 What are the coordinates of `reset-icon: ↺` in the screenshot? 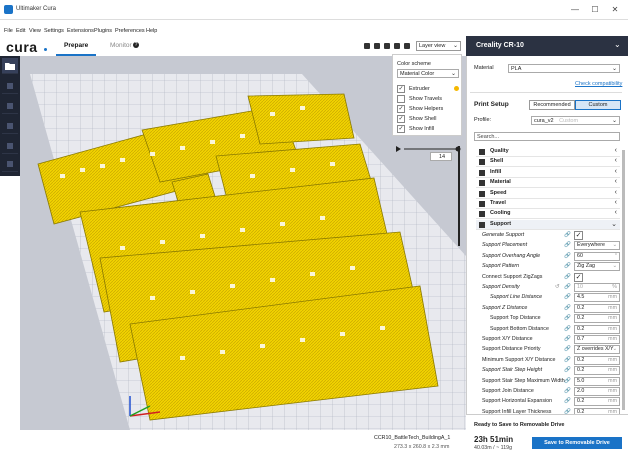 It's located at (557, 287).